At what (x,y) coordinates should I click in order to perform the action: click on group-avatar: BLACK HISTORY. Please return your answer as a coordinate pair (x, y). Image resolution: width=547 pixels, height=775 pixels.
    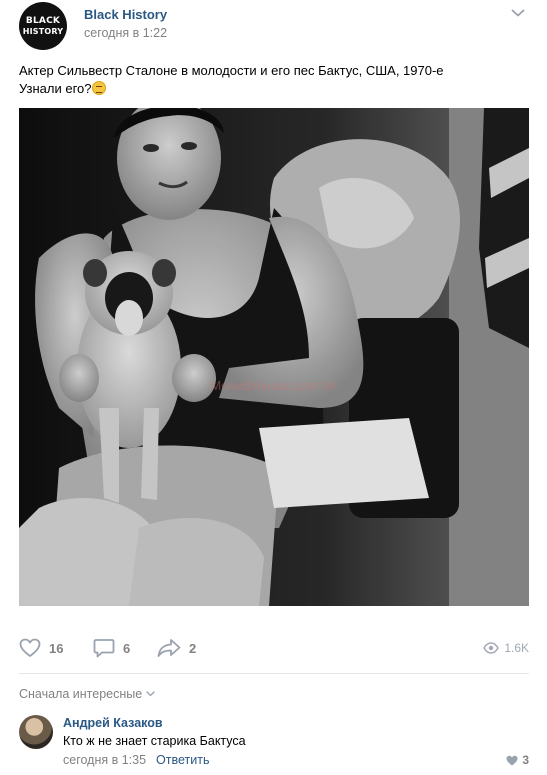
    Looking at the image, I should click on (43, 26).